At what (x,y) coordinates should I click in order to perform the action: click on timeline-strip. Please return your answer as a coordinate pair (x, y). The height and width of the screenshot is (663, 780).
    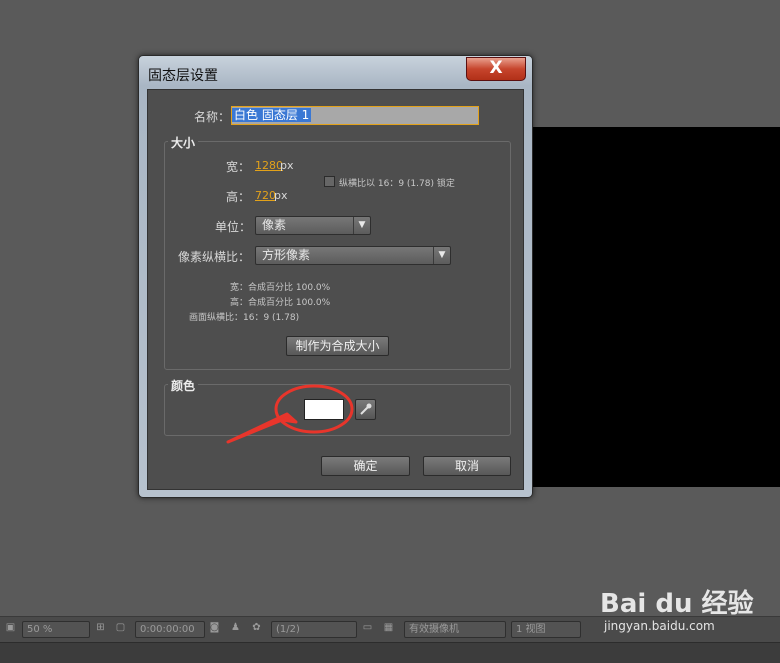
    Looking at the image, I should click on (390, 652).